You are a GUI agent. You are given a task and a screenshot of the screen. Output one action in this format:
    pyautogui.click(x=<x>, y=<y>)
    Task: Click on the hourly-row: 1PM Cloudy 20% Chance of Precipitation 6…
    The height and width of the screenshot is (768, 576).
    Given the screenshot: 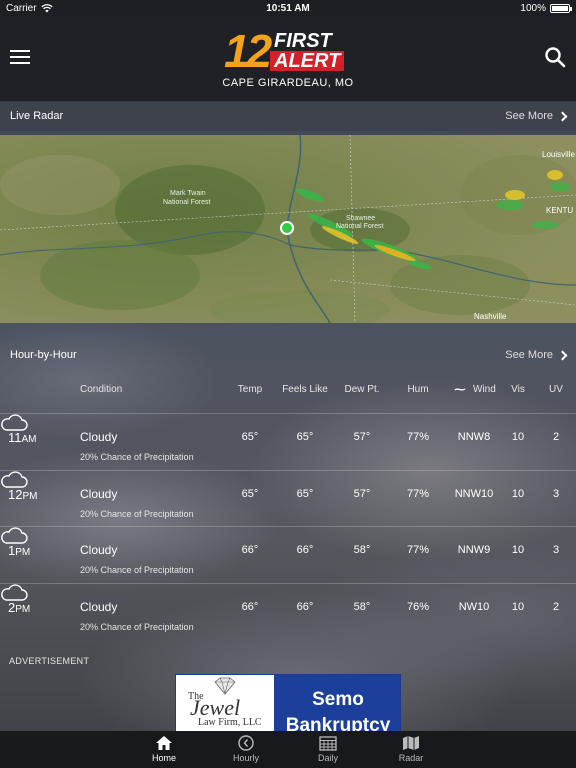 What is the action you would take?
    pyautogui.click(x=288, y=554)
    